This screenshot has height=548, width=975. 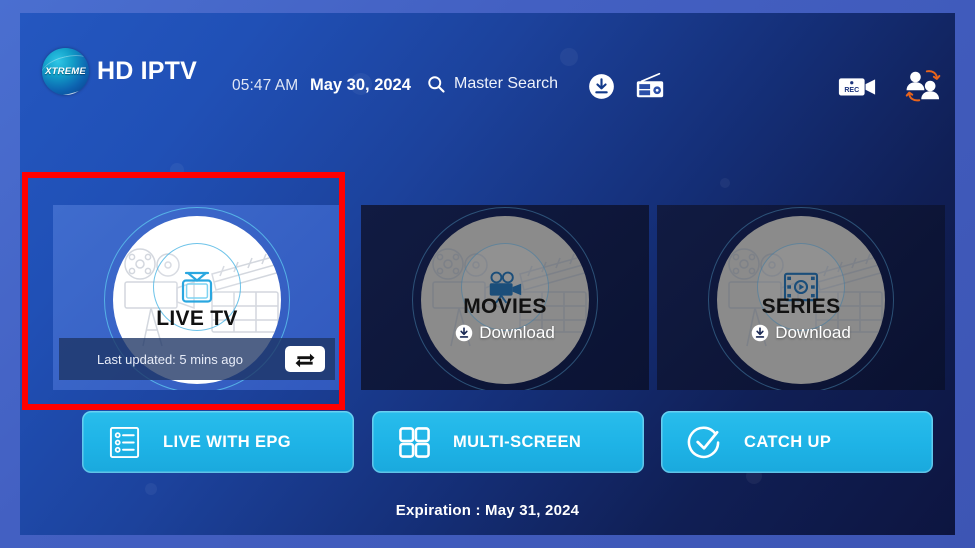 I want to click on live-tv-footer: Last updated: 5 mins ago, so click(x=197, y=359).